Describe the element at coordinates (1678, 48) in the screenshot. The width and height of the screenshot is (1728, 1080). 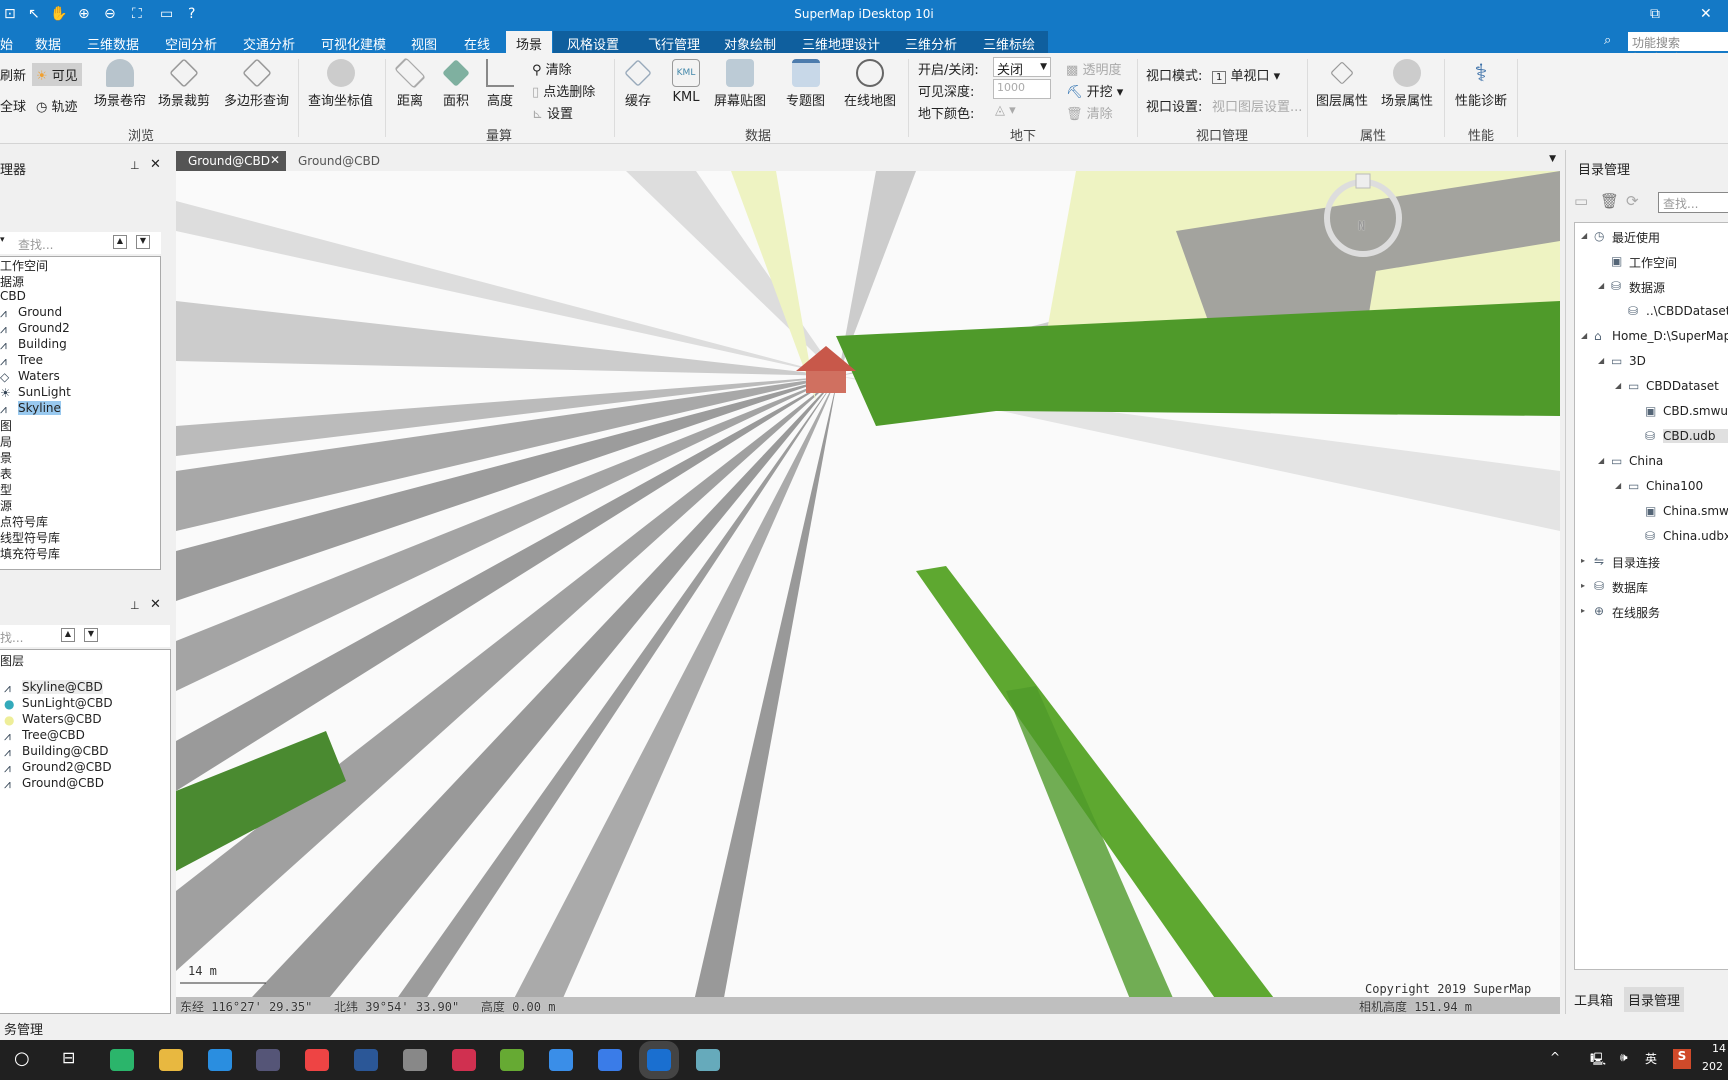
I see `function-search-input: 功能搜索(Ctrl+F)` at that location.